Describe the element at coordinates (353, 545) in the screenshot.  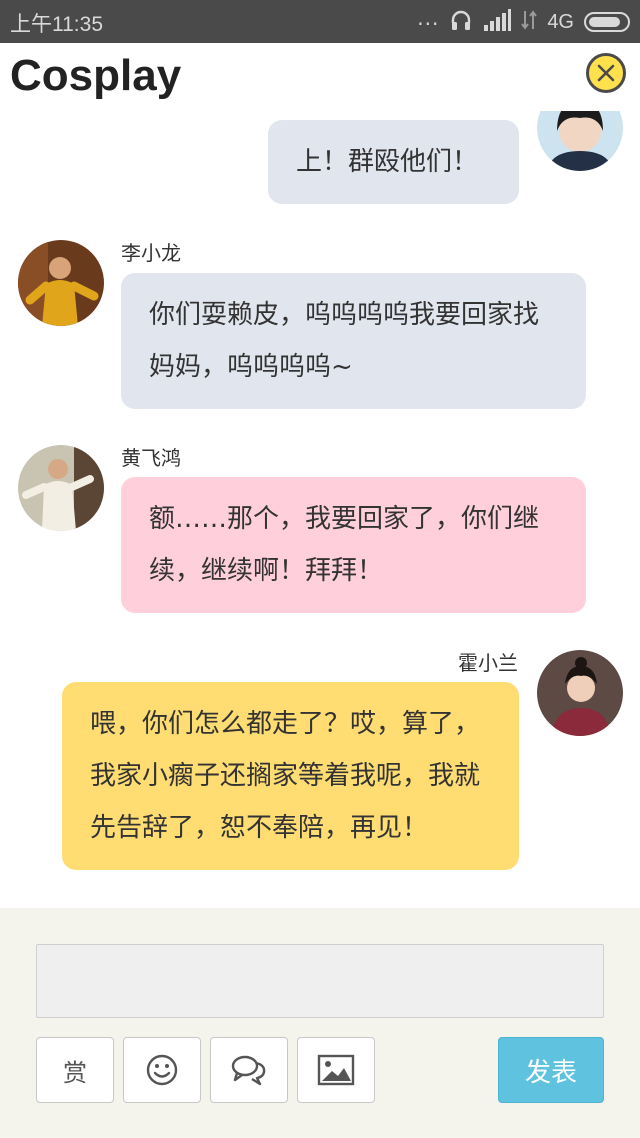
I see `chat-bubble: 额……那个，我要回家了，你们继续，继续啊！拜拜！` at that location.